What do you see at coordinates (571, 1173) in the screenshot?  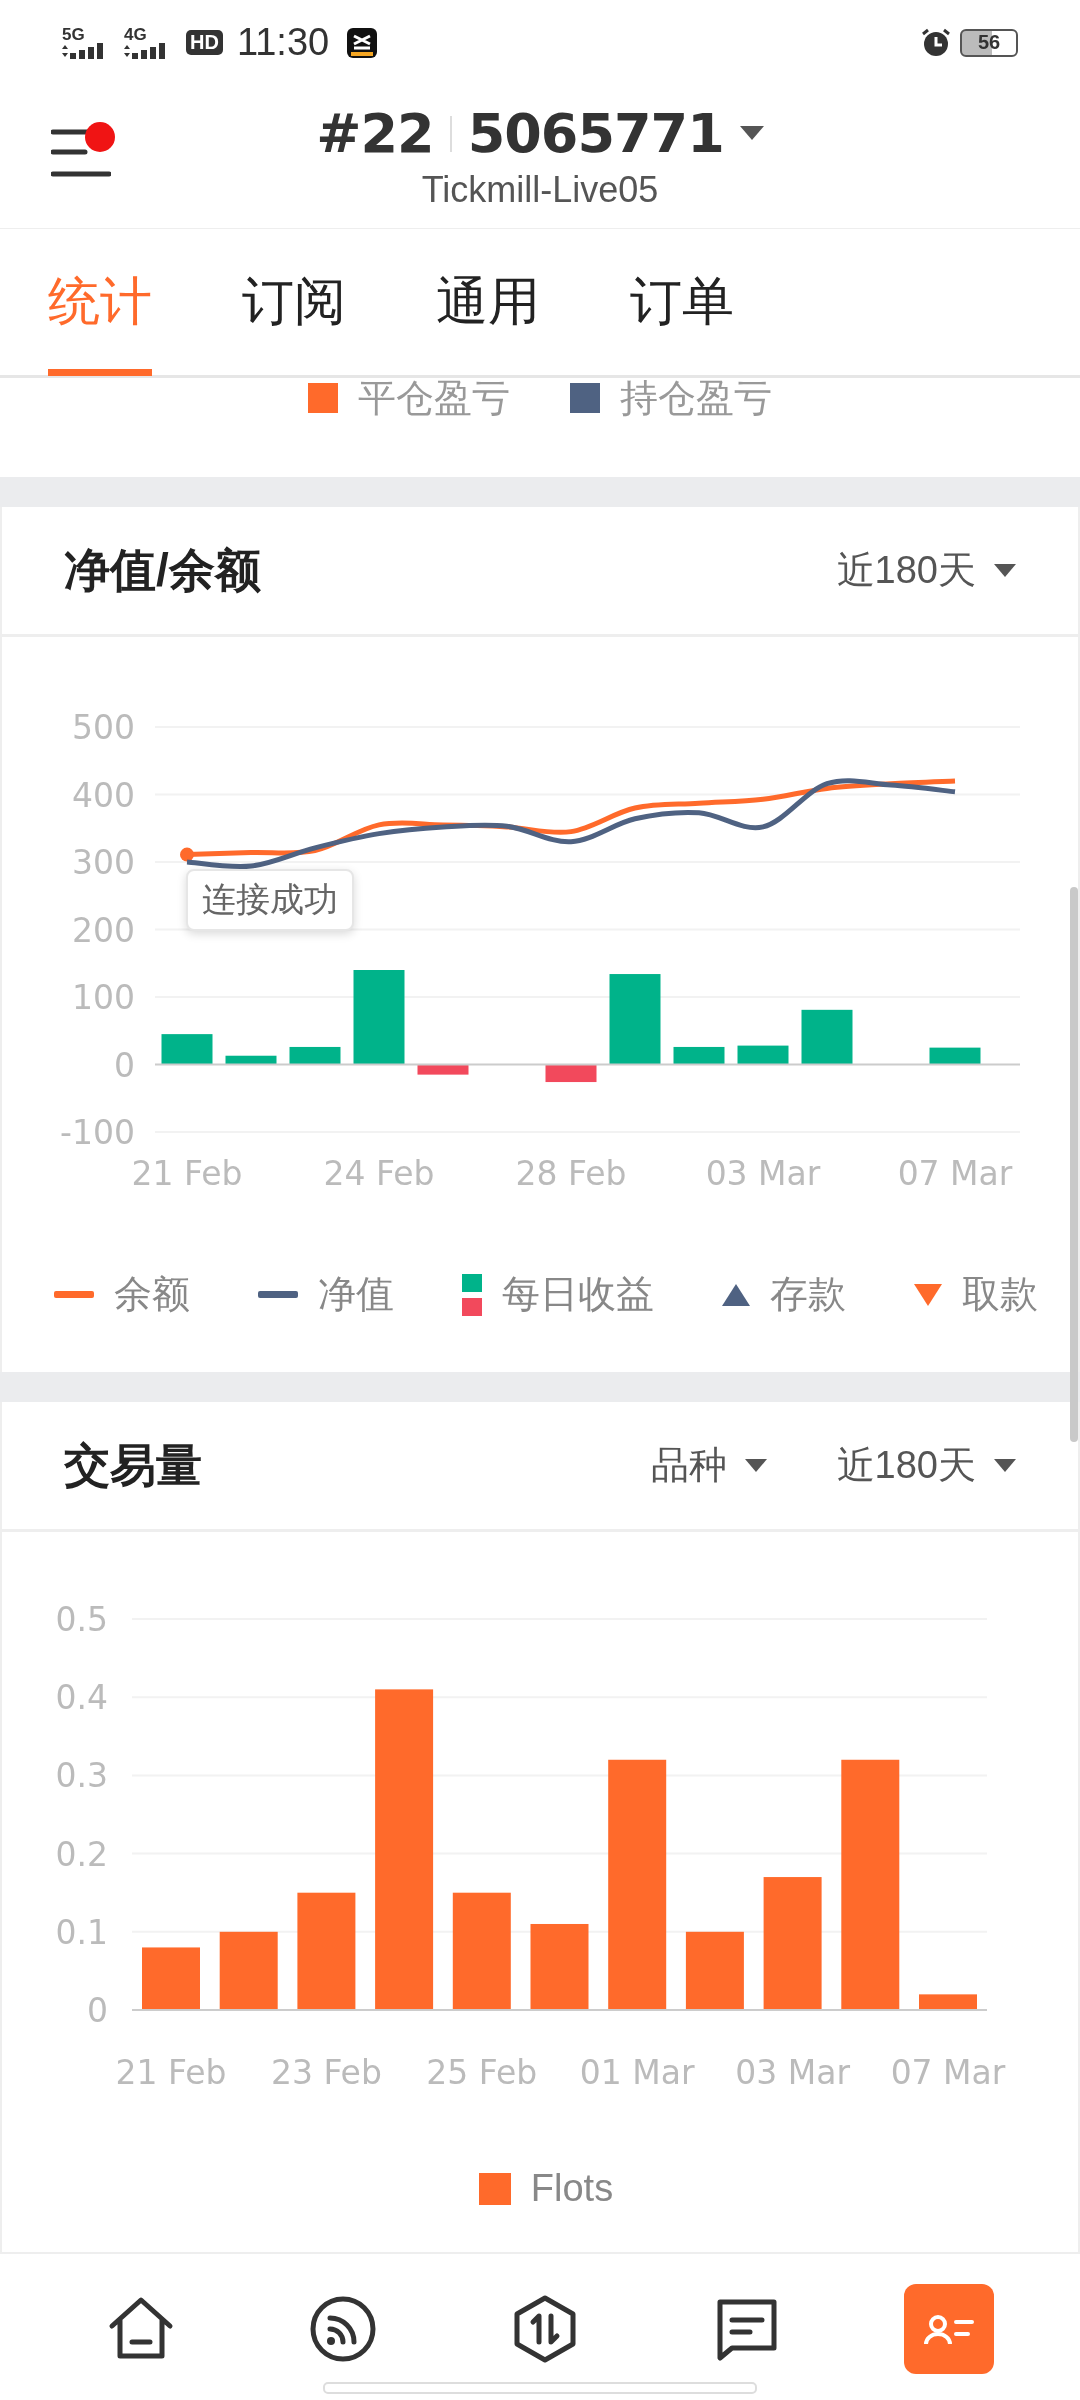 I see `axis-label: 28 Feb` at bounding box center [571, 1173].